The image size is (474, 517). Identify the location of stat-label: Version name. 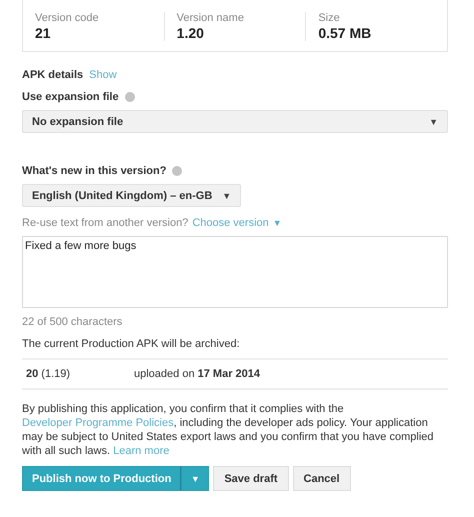
(210, 18).